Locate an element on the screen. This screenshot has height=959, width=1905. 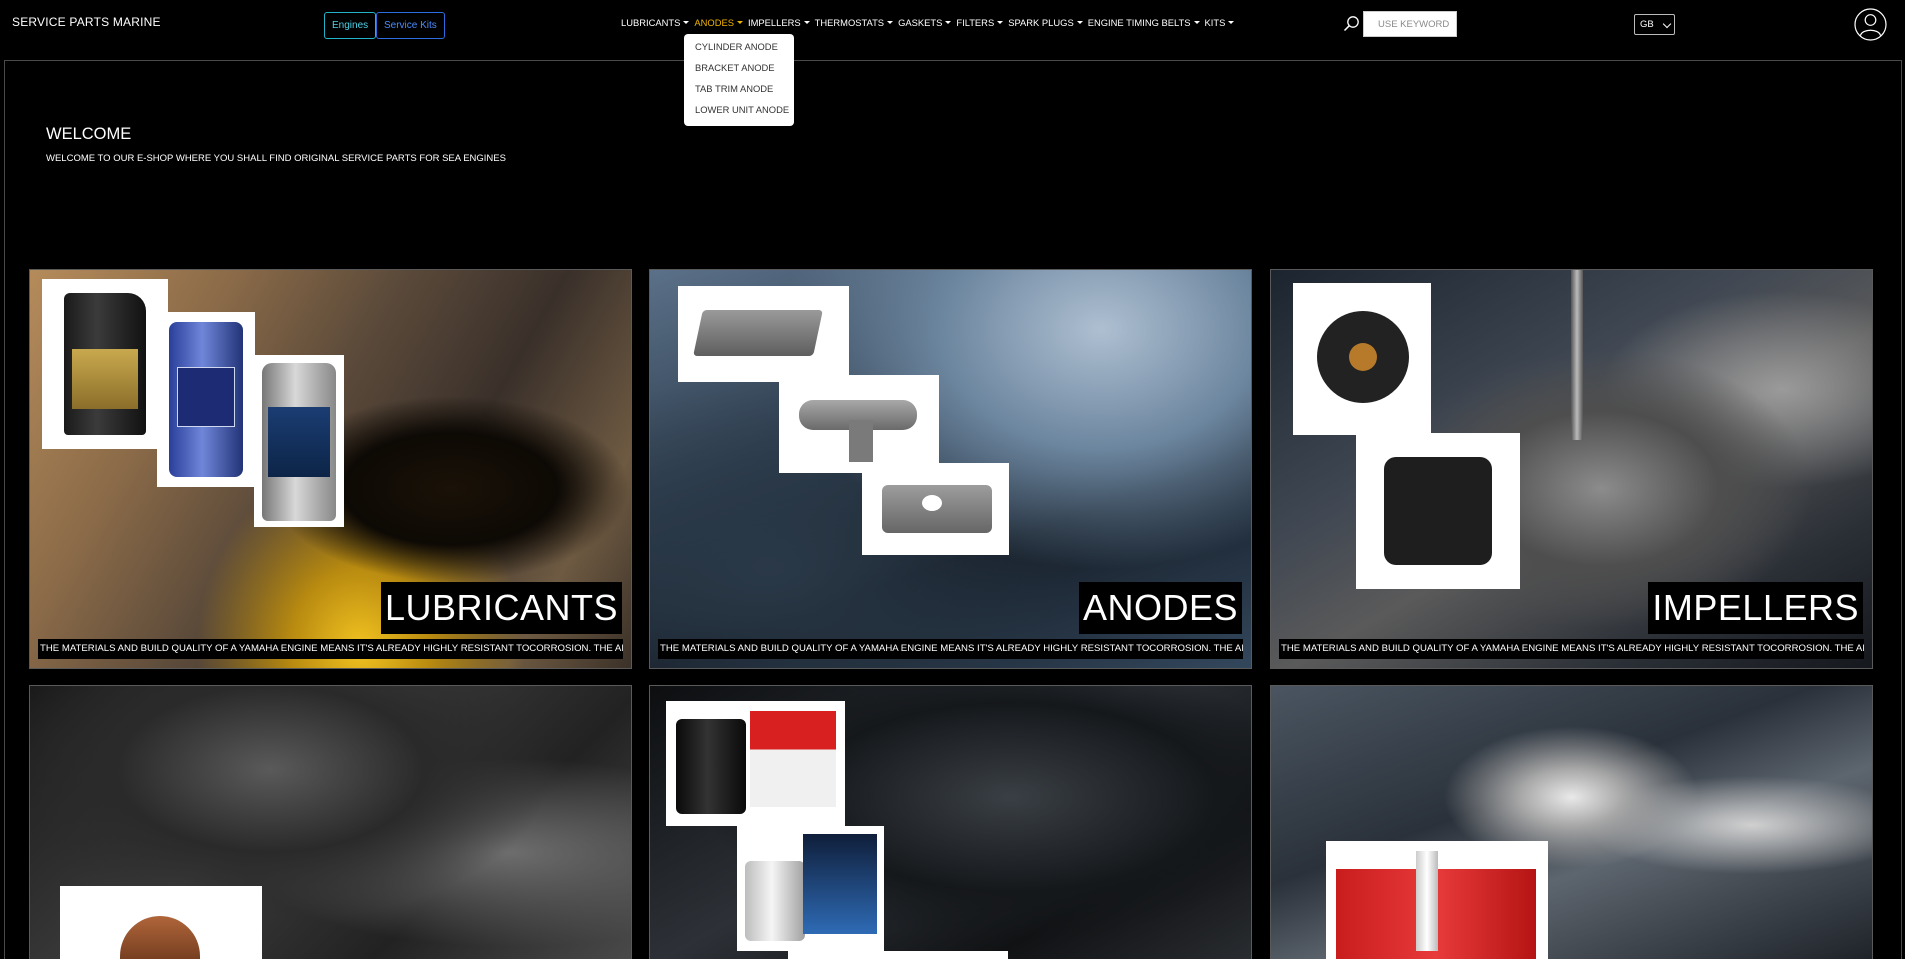
menu-label: IMPELLERS is located at coordinates (774, 22).